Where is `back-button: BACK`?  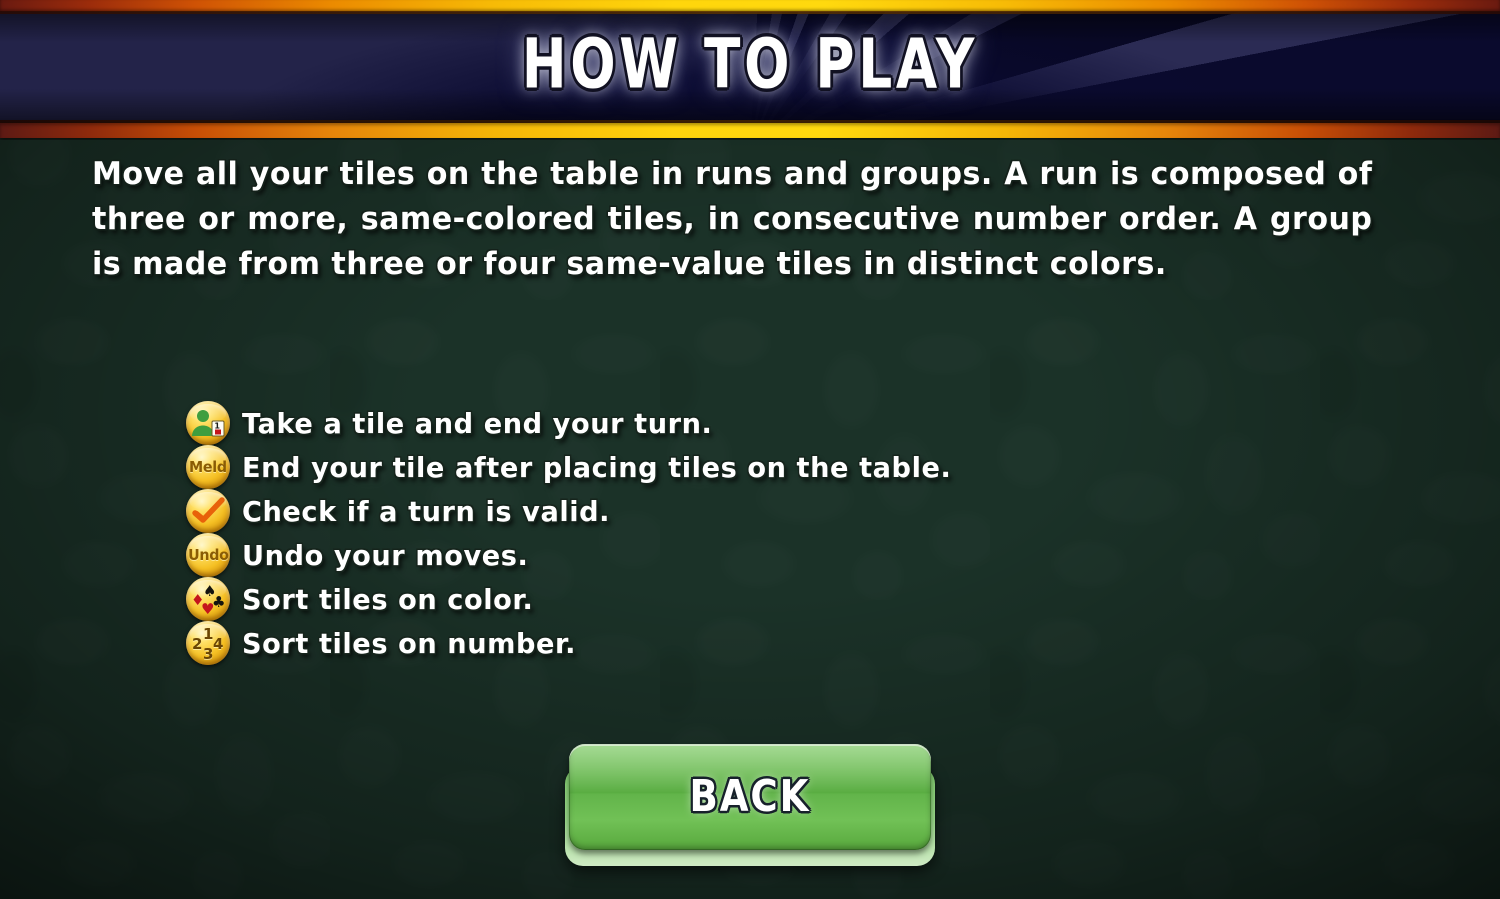 back-button: BACK is located at coordinates (750, 797).